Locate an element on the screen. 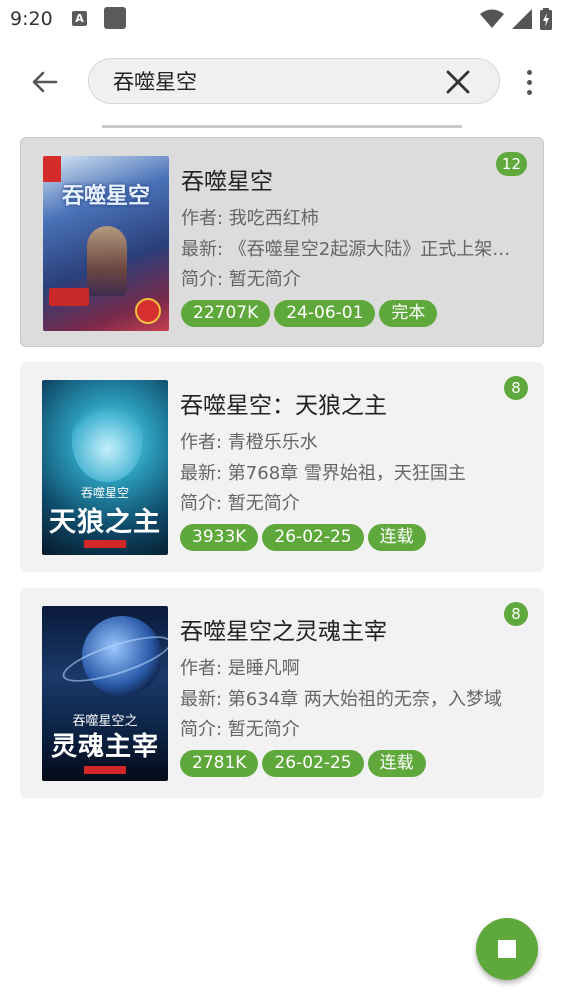  book-cover: 吞噬星空 天狼之主 is located at coordinates (105, 467).